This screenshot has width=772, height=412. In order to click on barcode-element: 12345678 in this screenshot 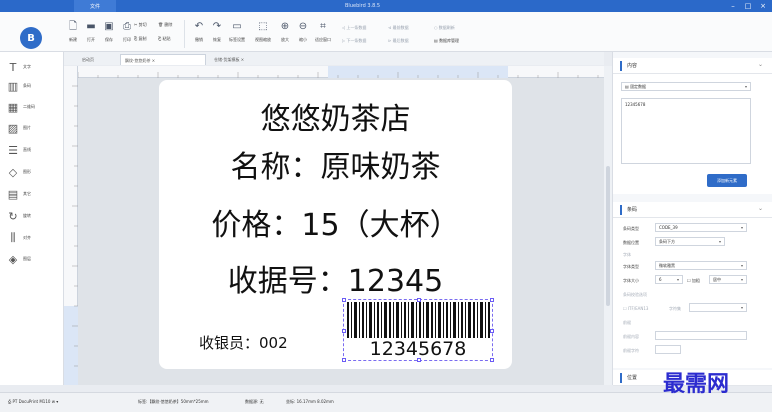, I will do `click(418, 330)`.